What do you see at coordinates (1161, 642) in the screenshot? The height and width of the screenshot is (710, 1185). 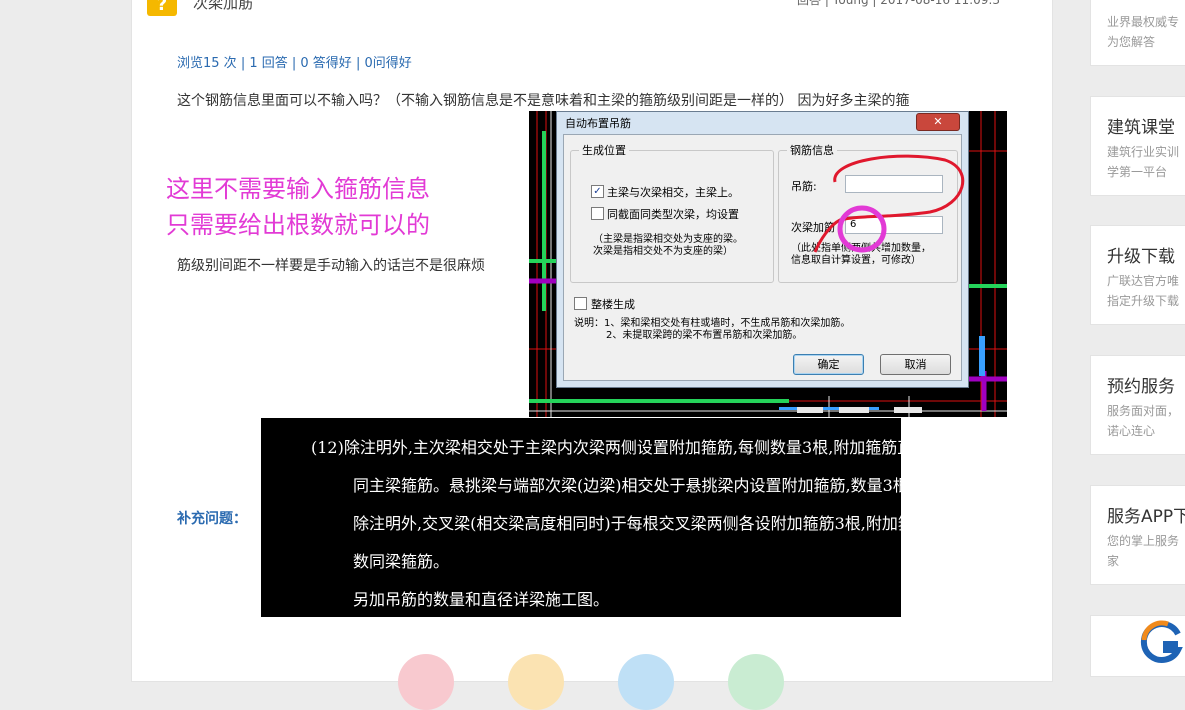 I see `glodon-logo-icon` at bounding box center [1161, 642].